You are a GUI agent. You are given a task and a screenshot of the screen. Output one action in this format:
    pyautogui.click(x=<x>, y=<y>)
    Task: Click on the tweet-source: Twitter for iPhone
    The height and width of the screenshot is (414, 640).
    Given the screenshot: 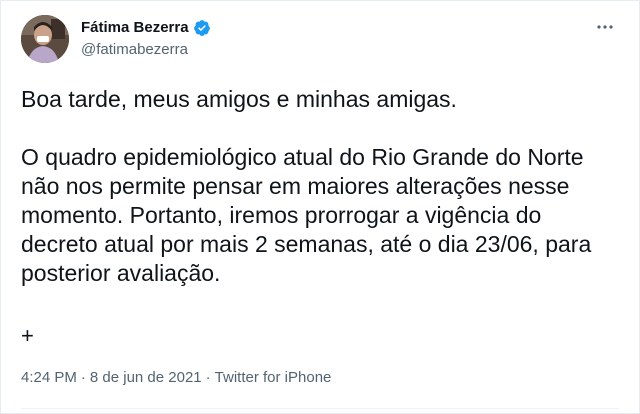 What is the action you would take?
    pyautogui.click(x=273, y=378)
    